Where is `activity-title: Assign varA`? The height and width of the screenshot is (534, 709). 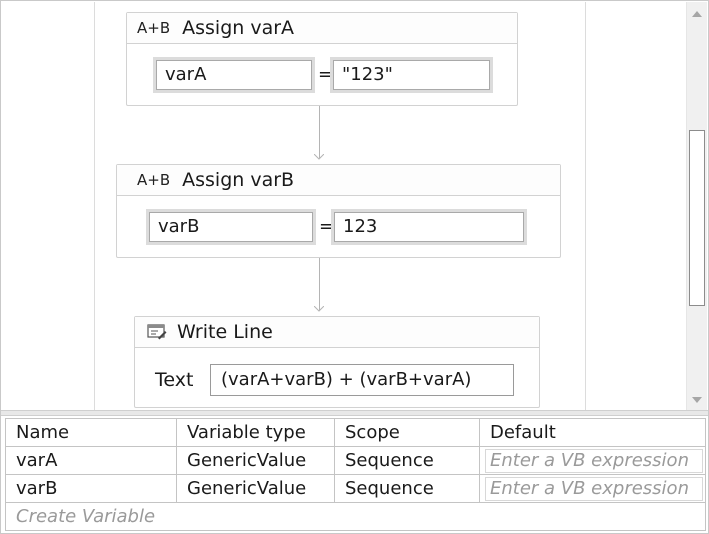 activity-title: Assign varA is located at coordinates (238, 28).